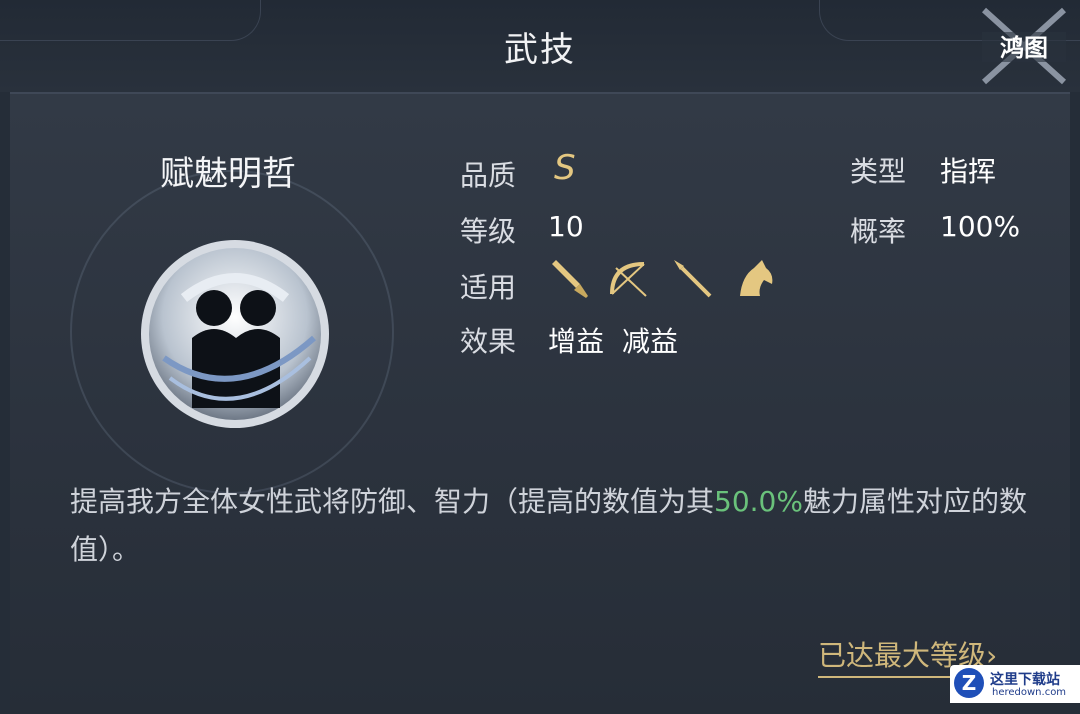 The height and width of the screenshot is (714, 1080). Describe the element at coordinates (693, 279) in the screenshot. I see `spear-icon` at that location.